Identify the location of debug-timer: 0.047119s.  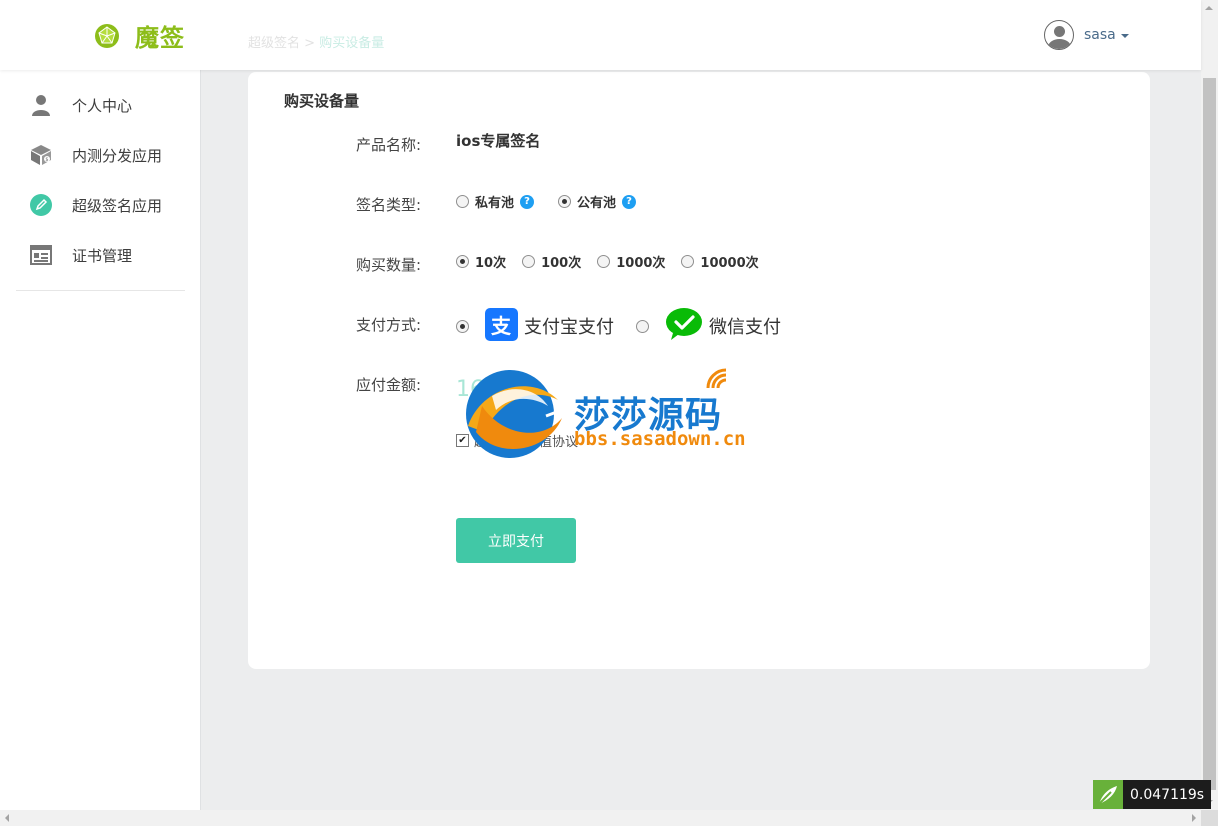
(1152, 794).